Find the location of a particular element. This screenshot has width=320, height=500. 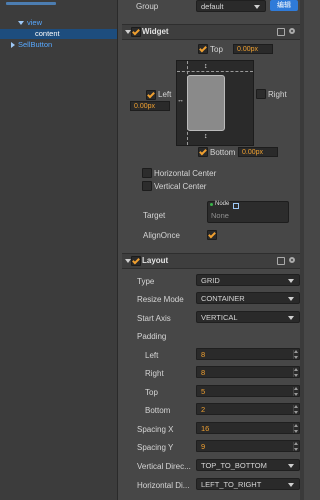

right-align-checkbox is located at coordinates (261, 94).